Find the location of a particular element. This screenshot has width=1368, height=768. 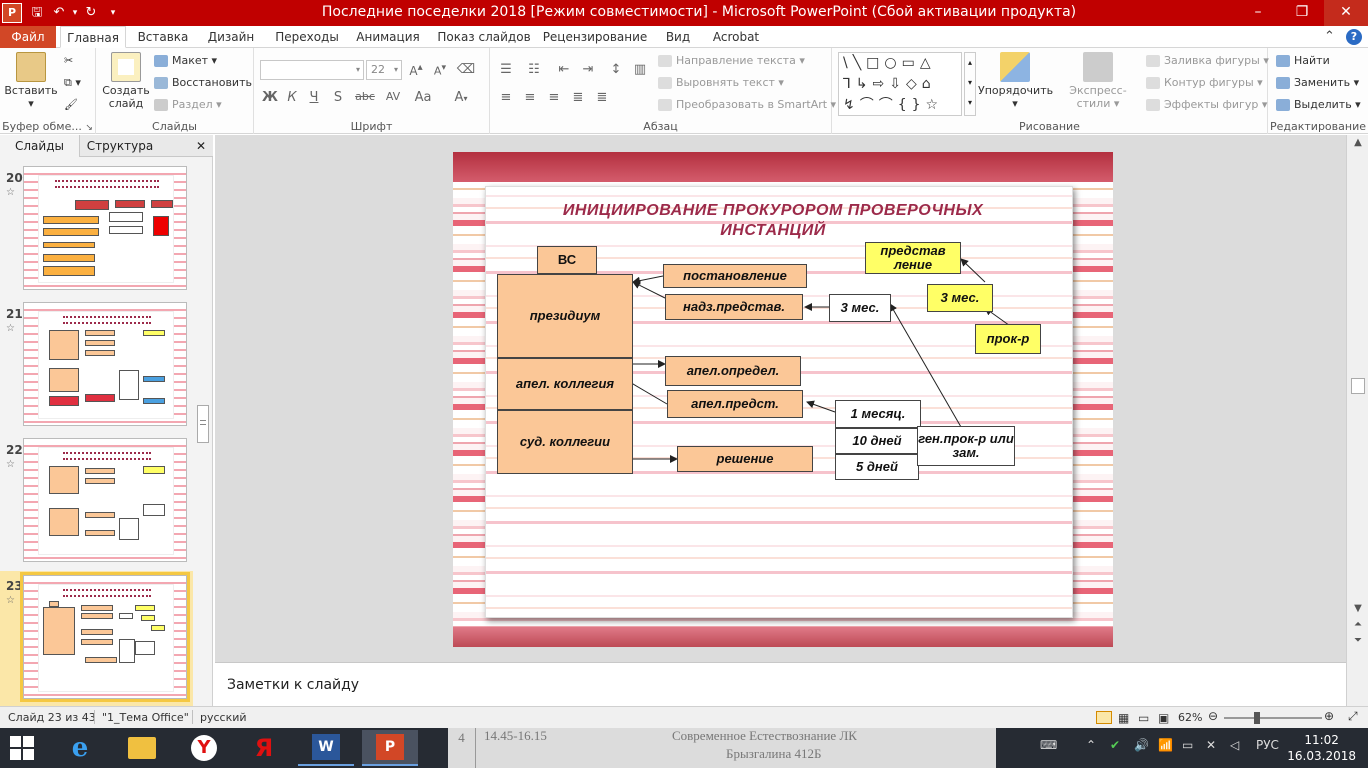

shape-fill-button: Заливка фигуры ▾ is located at coordinates (1207, 60).